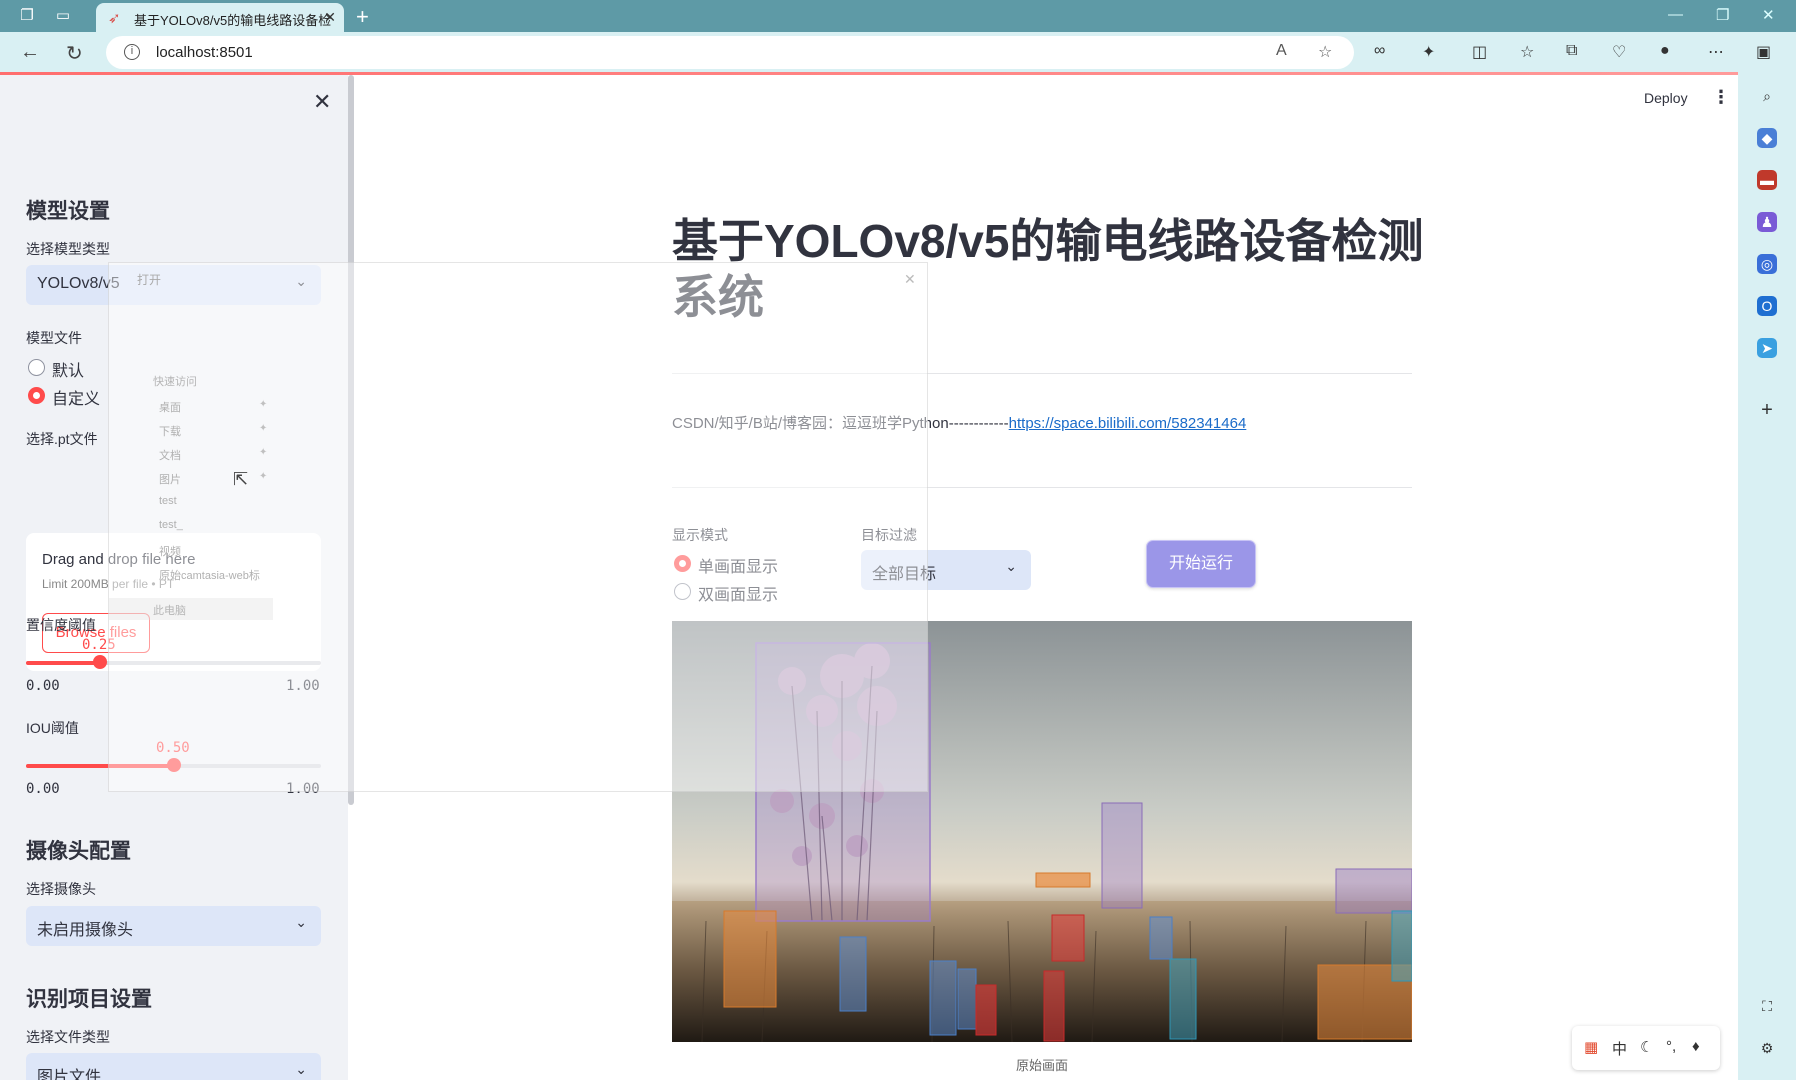 This screenshot has width=1796, height=1080. Describe the element at coordinates (54, 338) in the screenshot. I see `model-file-label: 模型文件` at that location.